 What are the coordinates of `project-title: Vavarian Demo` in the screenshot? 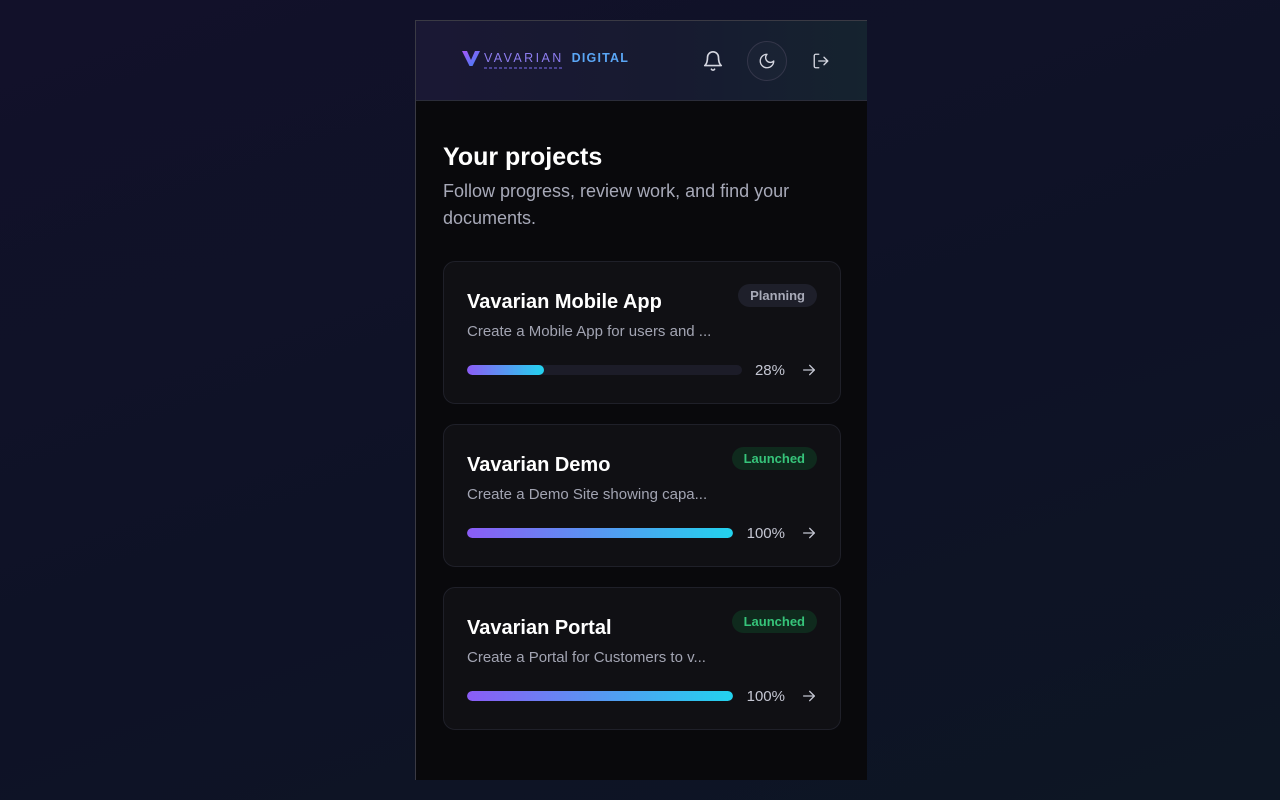 It's located at (539, 465).